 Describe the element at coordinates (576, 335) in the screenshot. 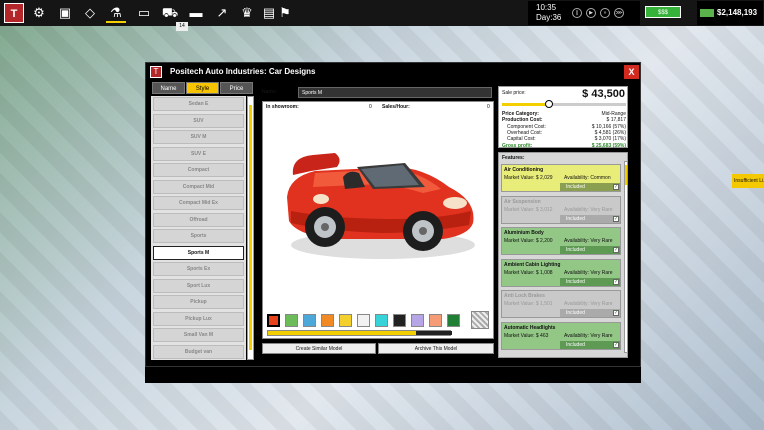

I see `availability-label: Availability:` at that location.